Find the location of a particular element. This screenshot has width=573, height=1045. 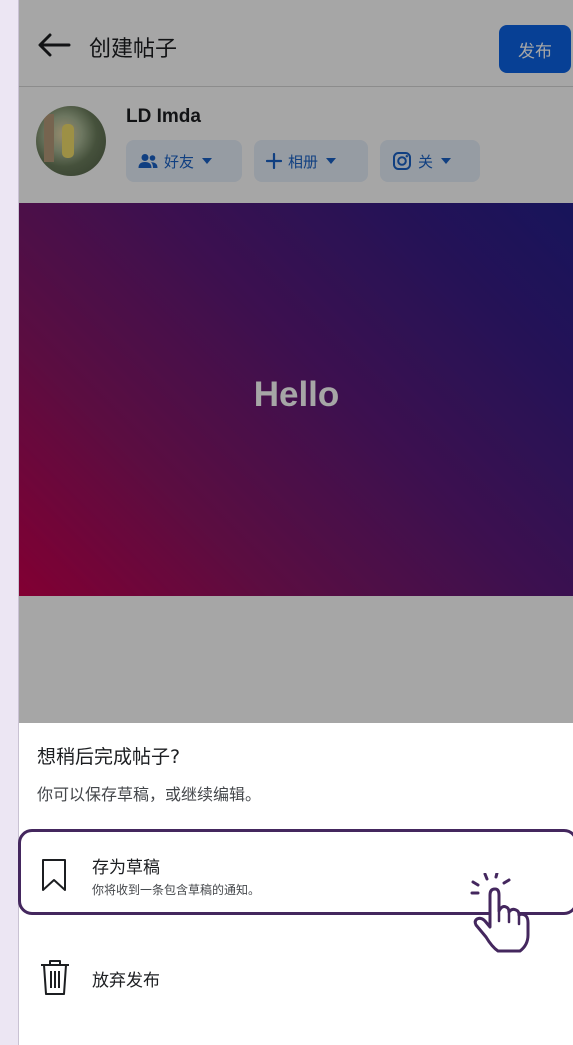

save-draft-description: 你将收到一条包含草稿的通知。 is located at coordinates (176, 890).